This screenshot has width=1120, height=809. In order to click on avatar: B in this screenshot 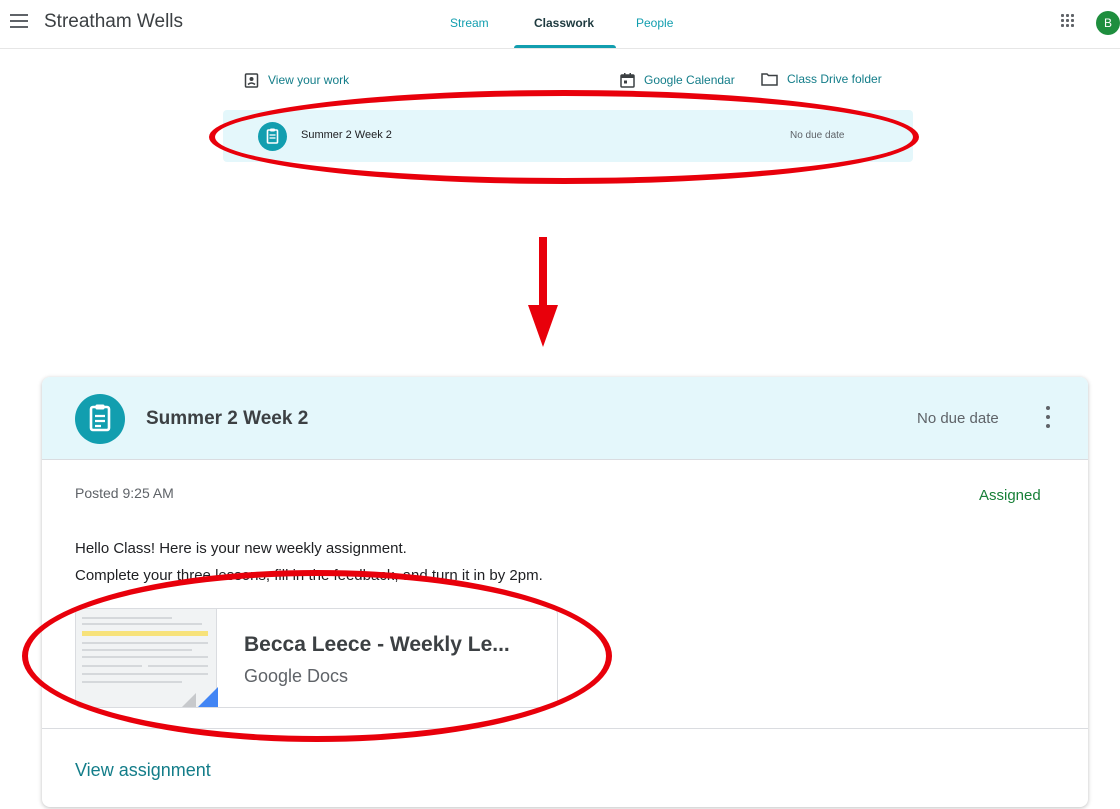, I will do `click(1108, 23)`.